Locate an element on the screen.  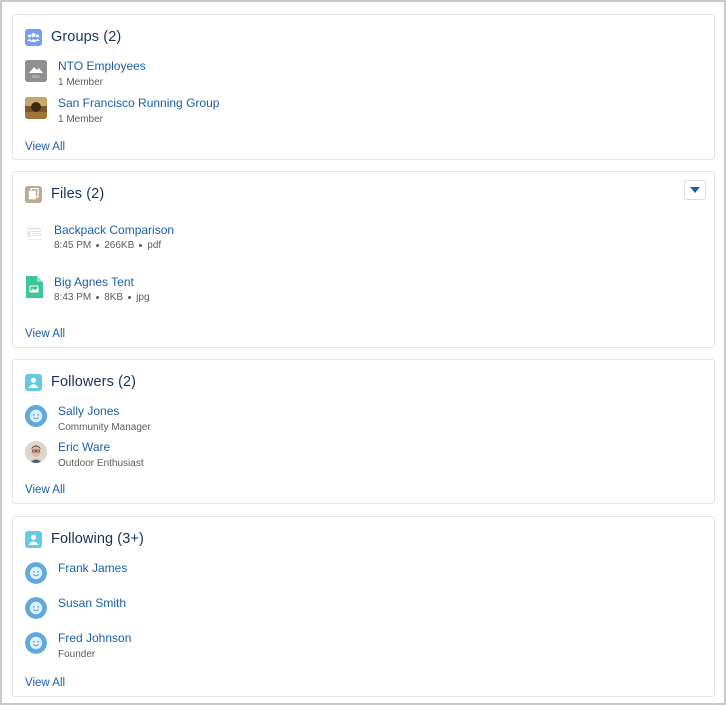
group-item: San Francisco Running Group 1 Member is located at coordinates (122, 111).